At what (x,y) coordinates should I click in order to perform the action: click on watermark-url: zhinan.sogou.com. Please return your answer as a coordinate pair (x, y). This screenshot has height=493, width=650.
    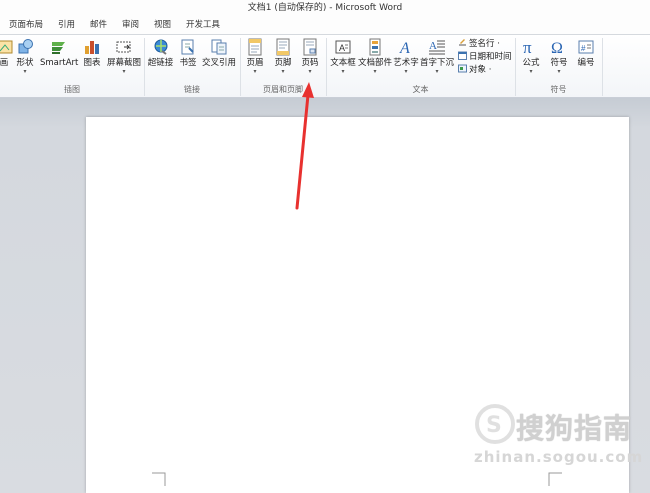
    Looking at the image, I should click on (559, 457).